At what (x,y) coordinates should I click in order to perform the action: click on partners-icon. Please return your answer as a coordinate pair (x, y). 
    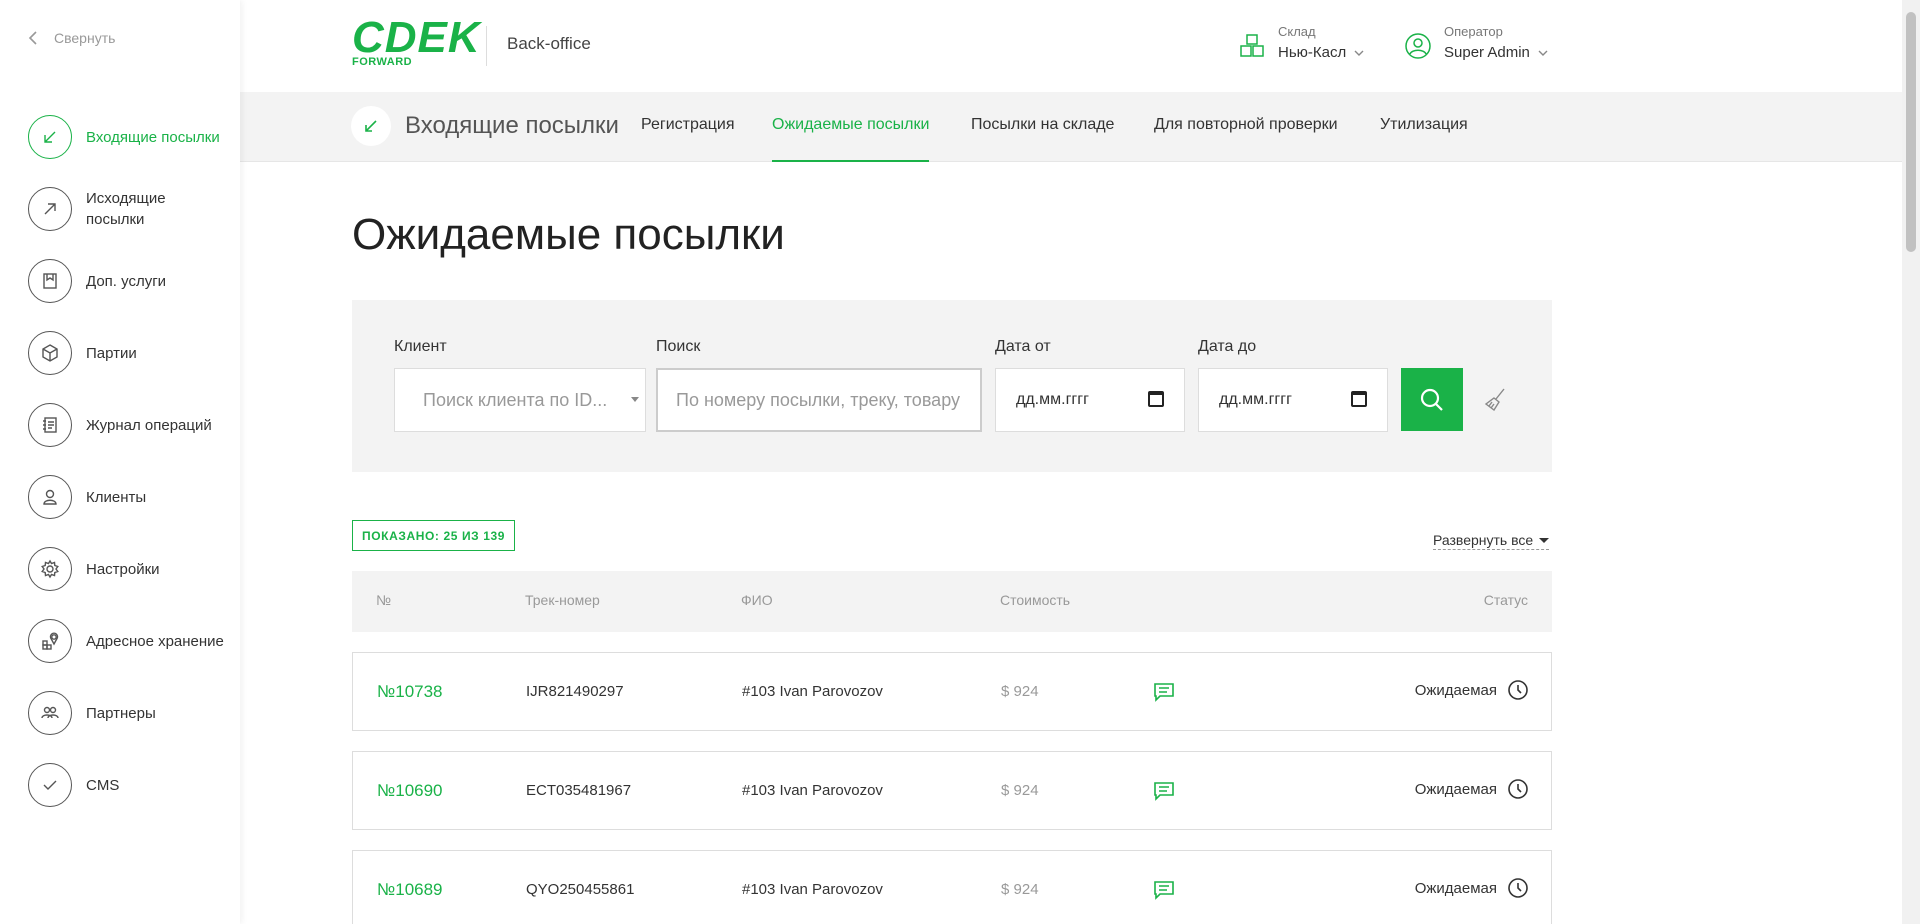
    Looking at the image, I should click on (50, 713).